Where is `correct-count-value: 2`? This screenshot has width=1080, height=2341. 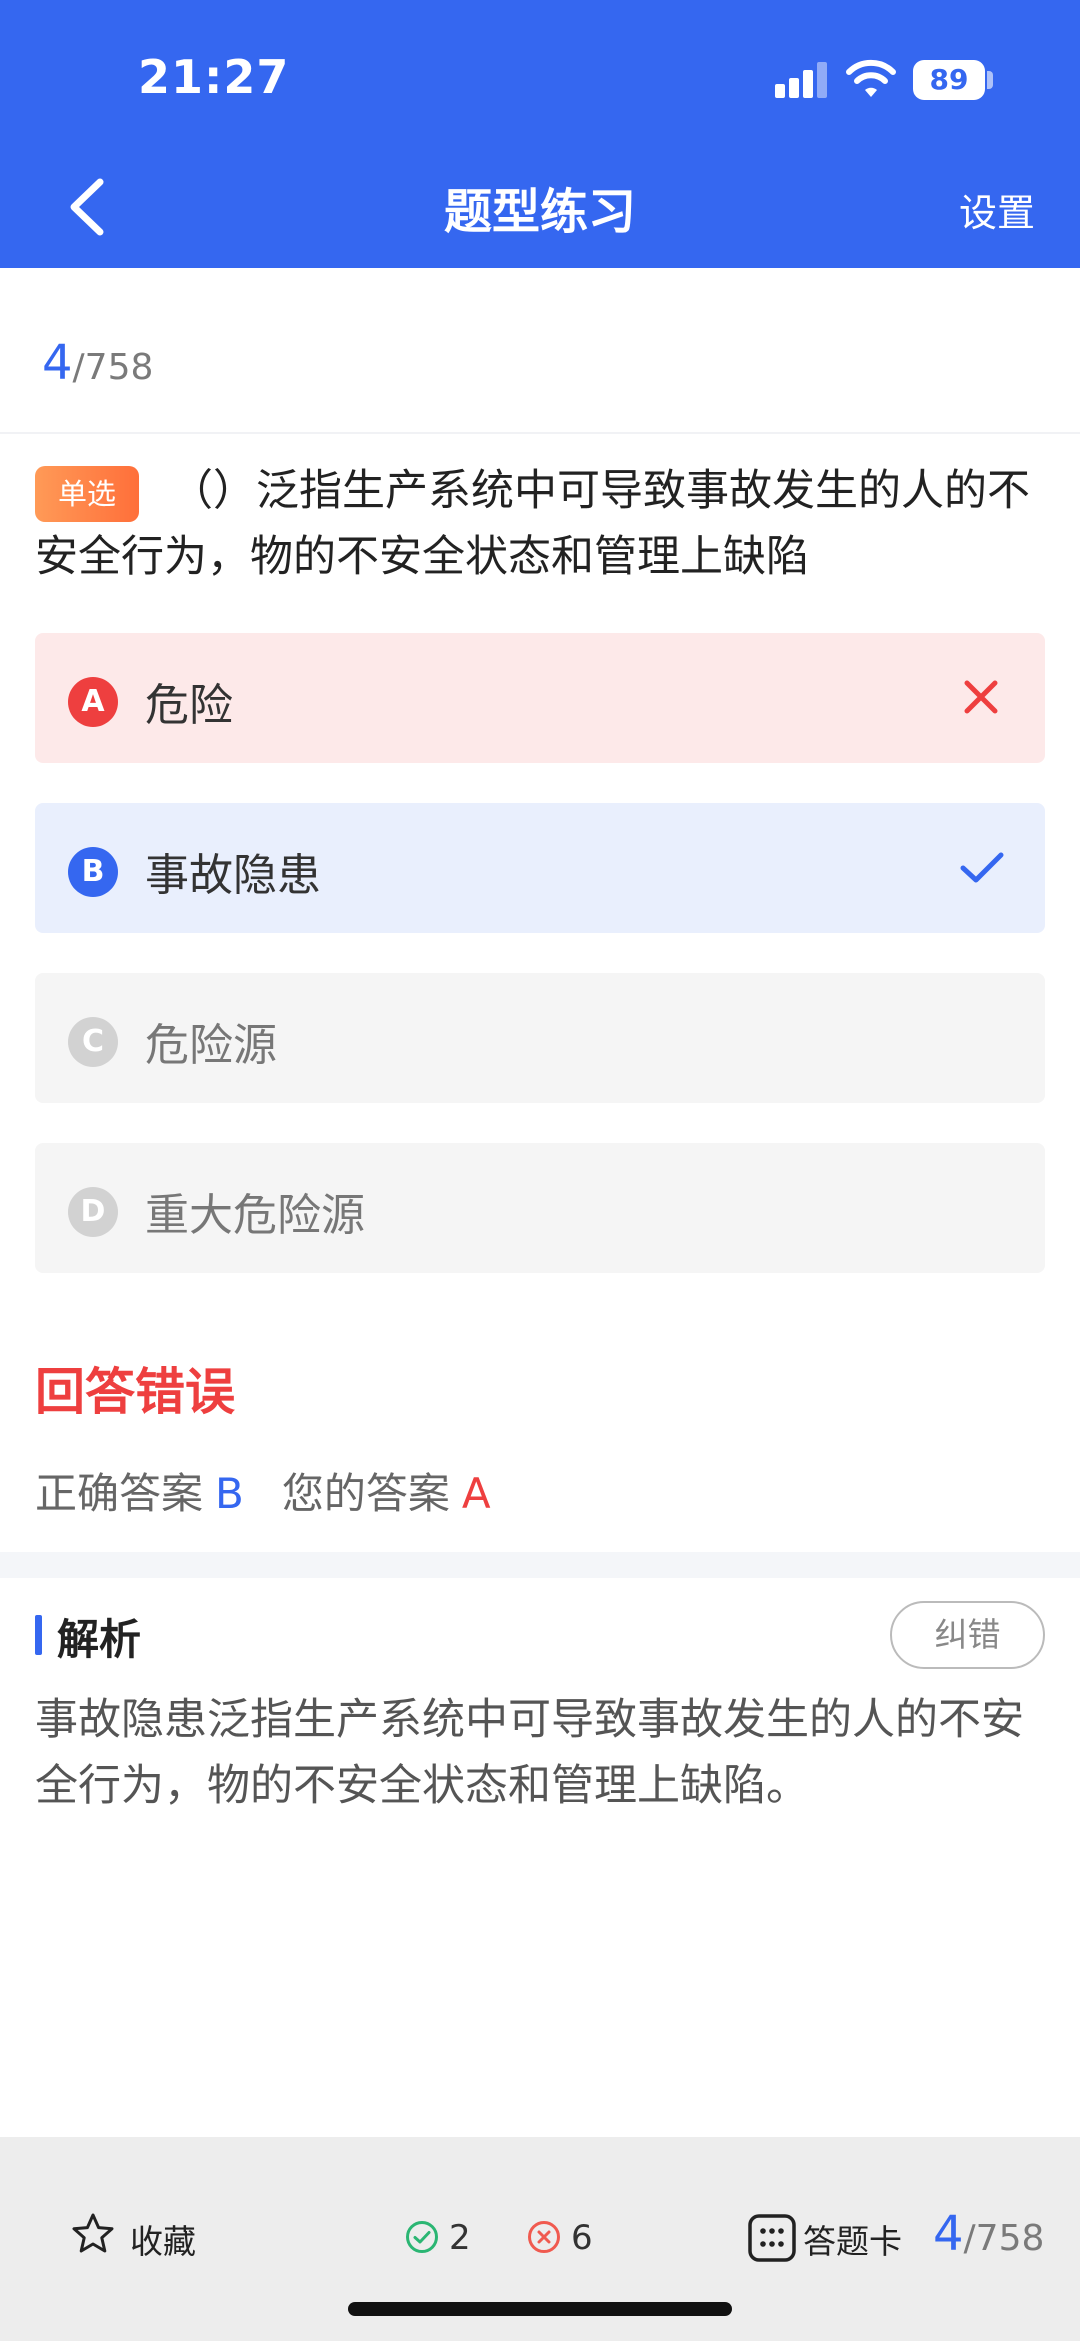 correct-count-value: 2 is located at coordinates (460, 2238).